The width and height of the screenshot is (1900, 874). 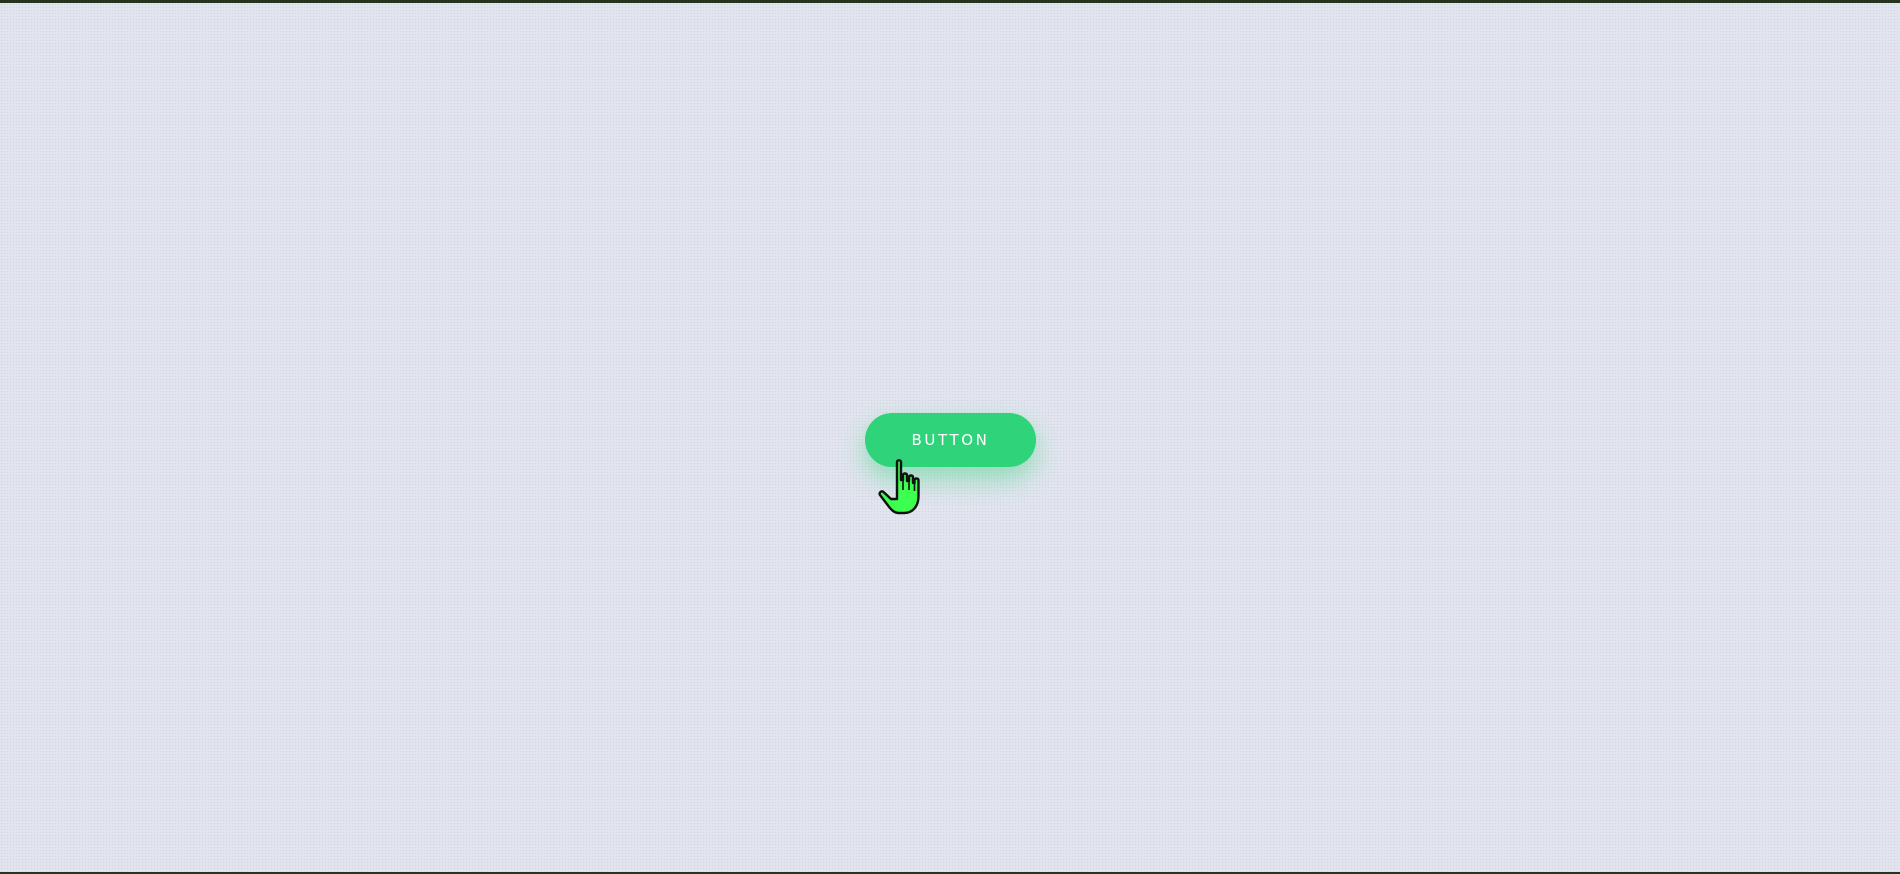 I want to click on pointer-hand-icon, so click(x=899, y=487).